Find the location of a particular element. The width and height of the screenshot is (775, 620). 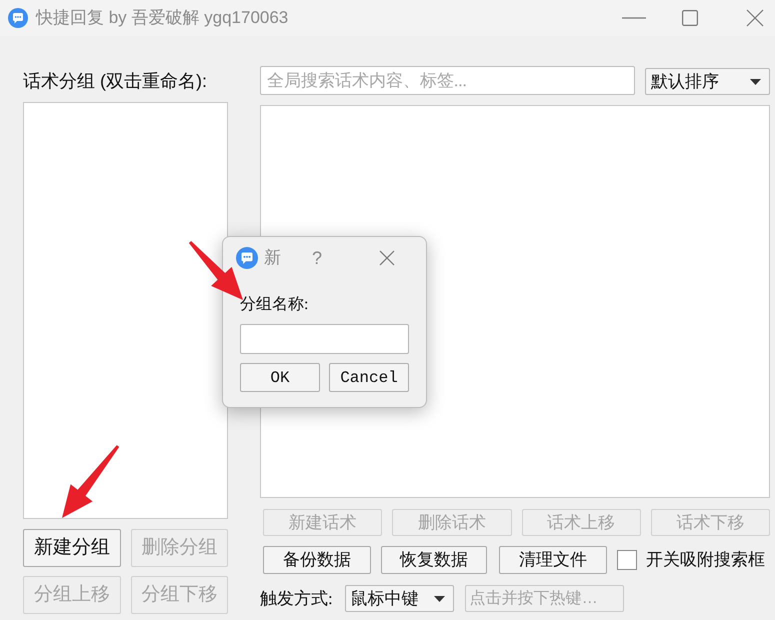

restore-data-button: 恢复数据 is located at coordinates (434, 560).